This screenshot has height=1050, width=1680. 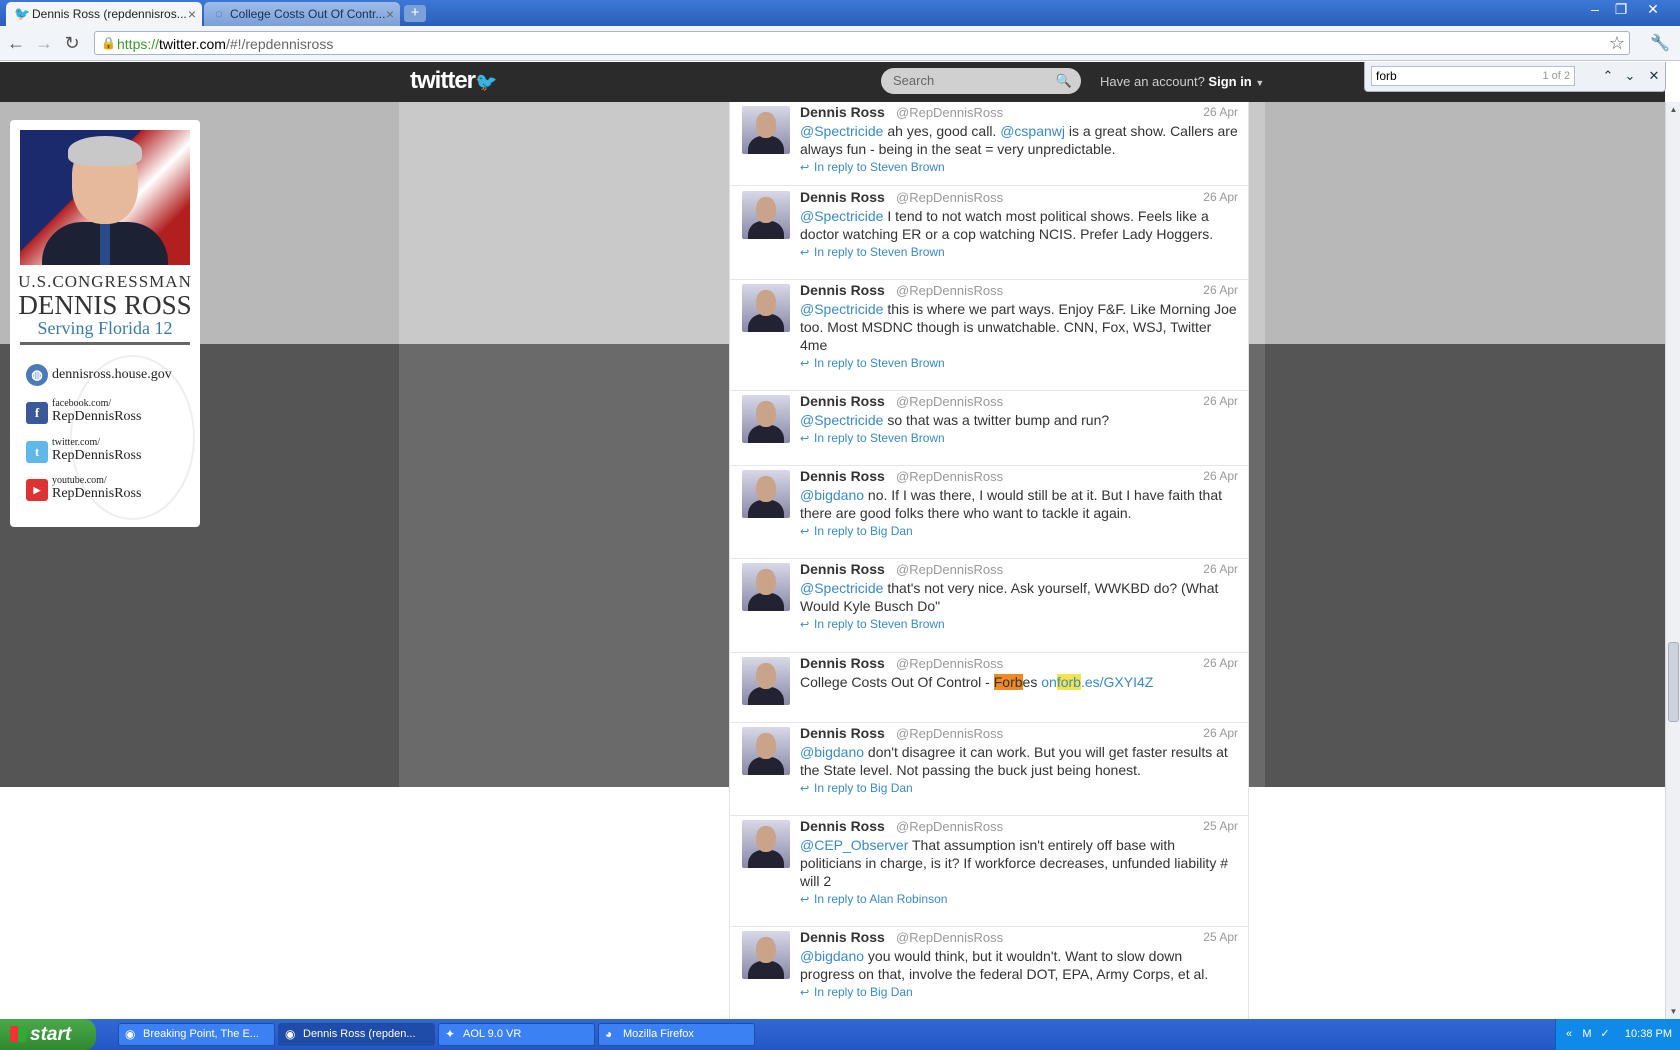 I want to click on reply-arrow-icon: ↩, so click(x=805, y=439).